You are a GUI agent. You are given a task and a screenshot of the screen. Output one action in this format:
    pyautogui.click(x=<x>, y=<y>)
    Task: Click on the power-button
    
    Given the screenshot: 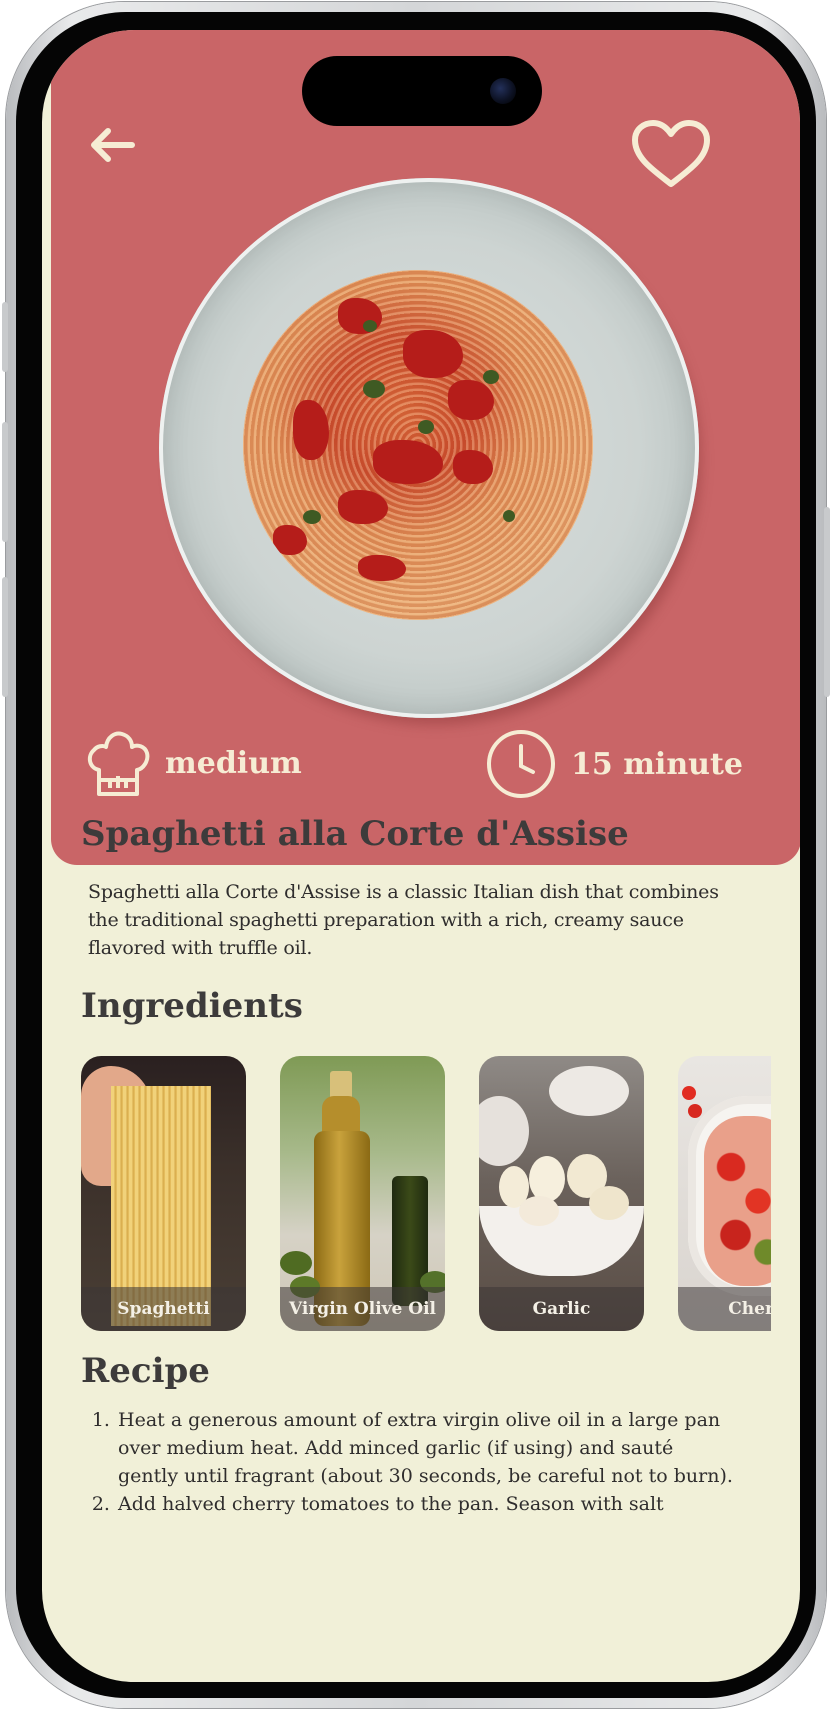 What is the action you would take?
    pyautogui.click(x=827, y=602)
    